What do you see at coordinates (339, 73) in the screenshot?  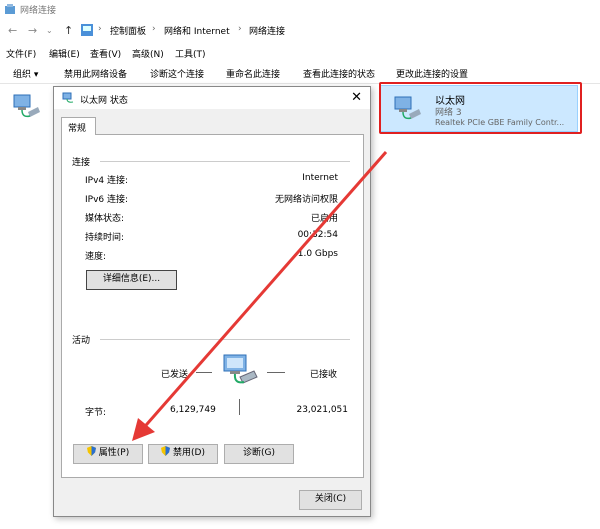 I see `view-status-button: 查看此连接的状态` at bounding box center [339, 73].